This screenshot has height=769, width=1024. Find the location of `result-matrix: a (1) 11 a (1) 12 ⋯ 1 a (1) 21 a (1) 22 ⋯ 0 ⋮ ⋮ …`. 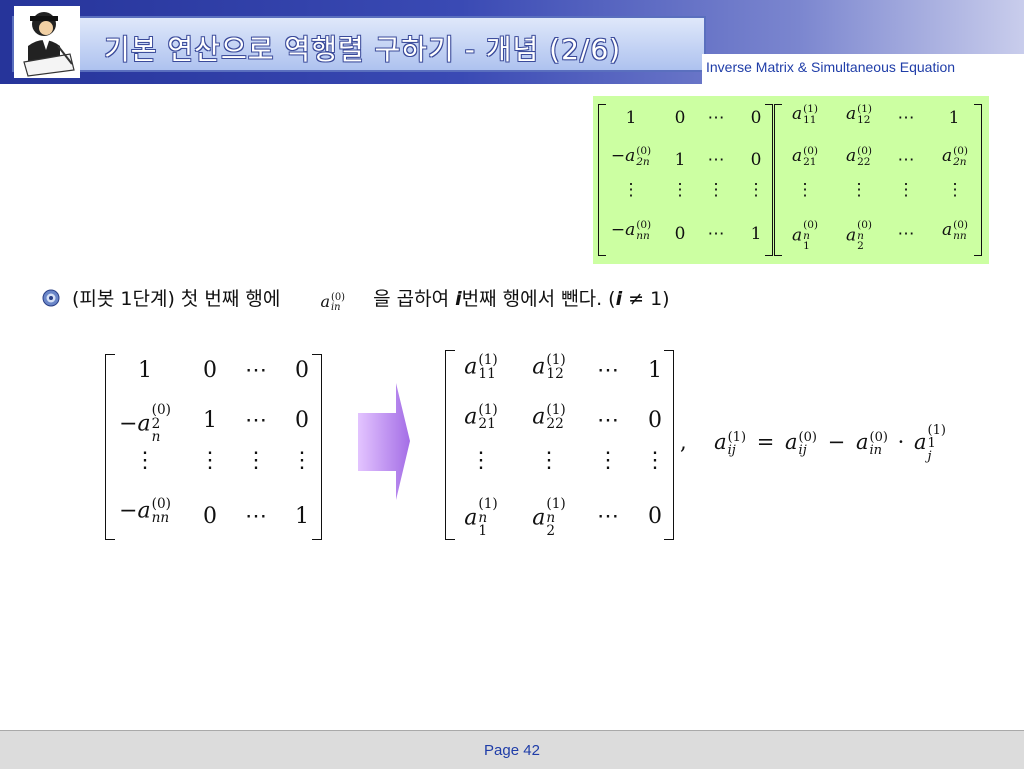

result-matrix: a (1) 11 a (1) 12 ⋯ 1 a (1) 21 a (1) 22 ⋯ 0 ⋮ ⋮ … is located at coordinates (560, 445).